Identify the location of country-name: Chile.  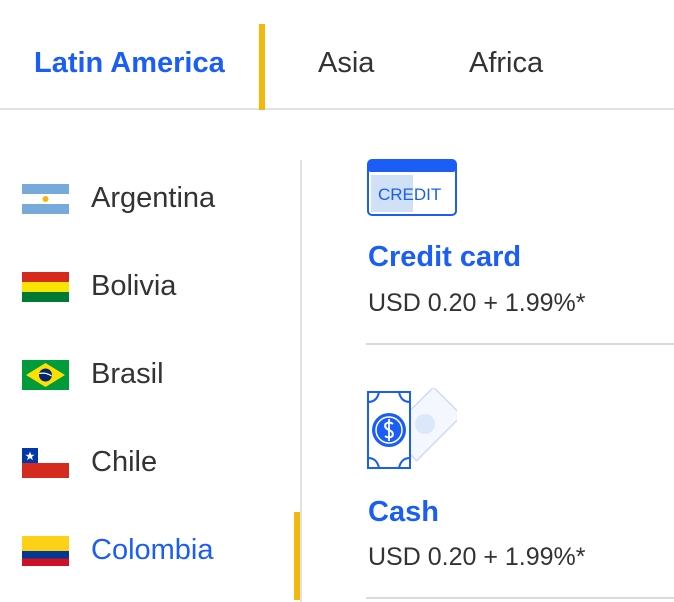
(124, 462).